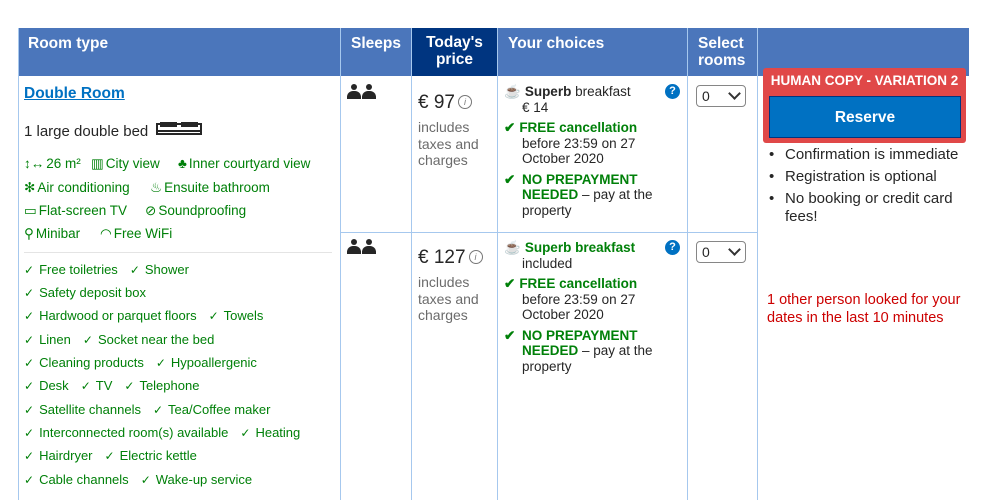  What do you see at coordinates (436, 102) in the screenshot?
I see `price-value: € 97` at bounding box center [436, 102].